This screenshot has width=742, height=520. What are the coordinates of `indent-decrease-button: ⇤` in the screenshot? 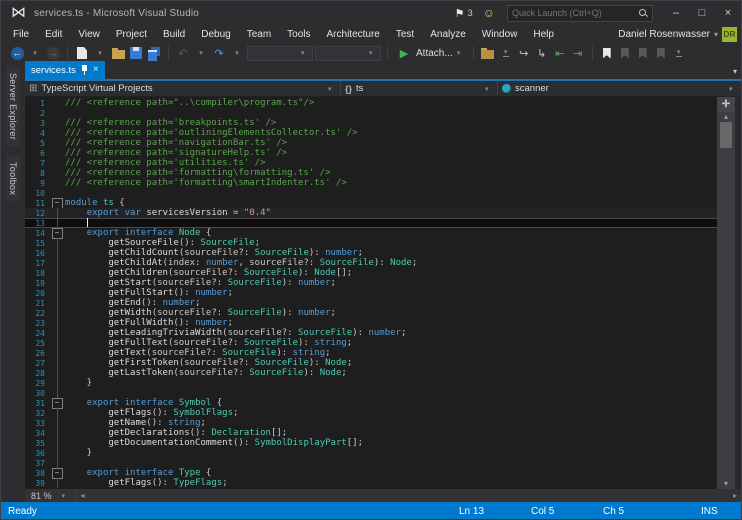 It's located at (560, 53).